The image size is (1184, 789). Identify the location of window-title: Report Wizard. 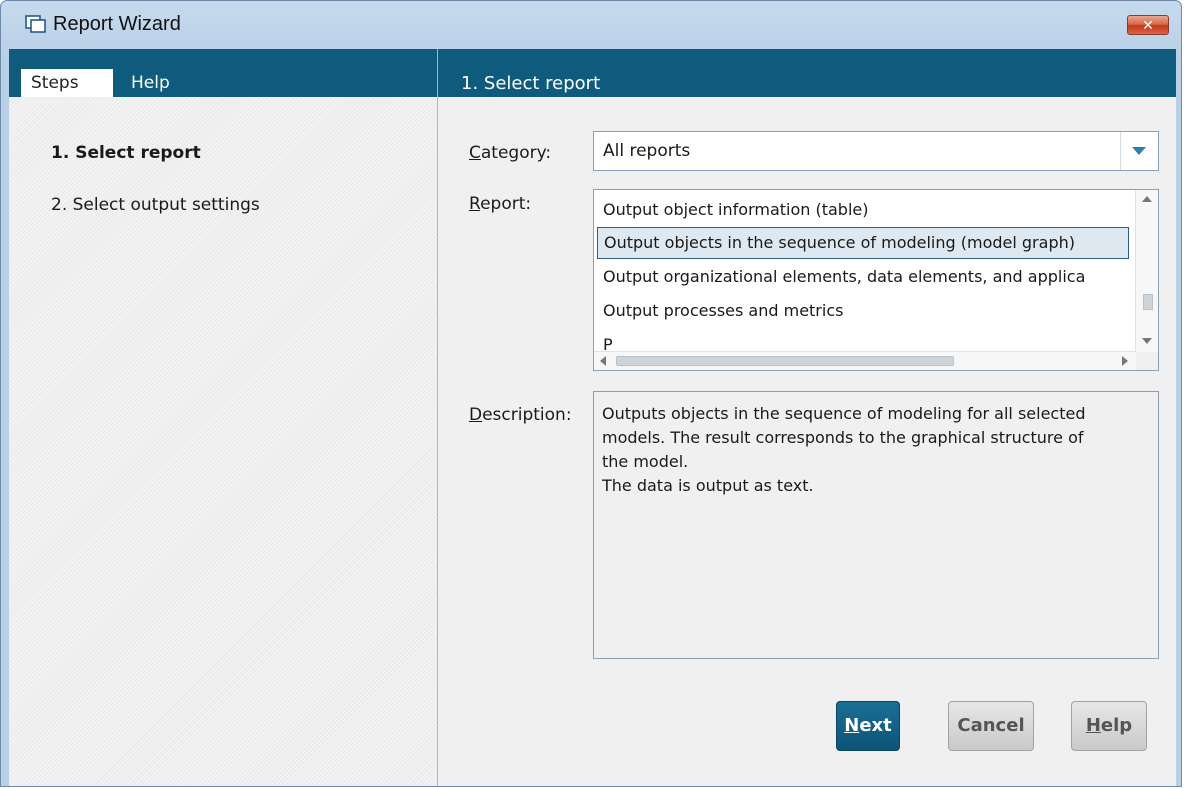
(117, 24).